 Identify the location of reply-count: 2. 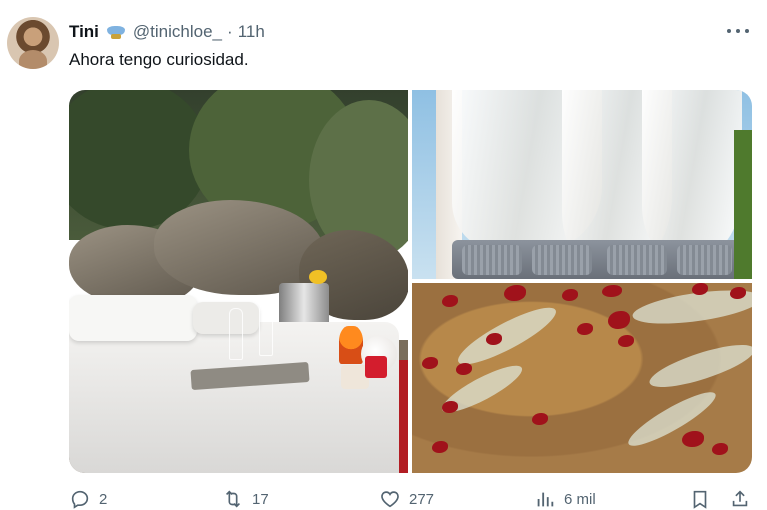
(103, 499).